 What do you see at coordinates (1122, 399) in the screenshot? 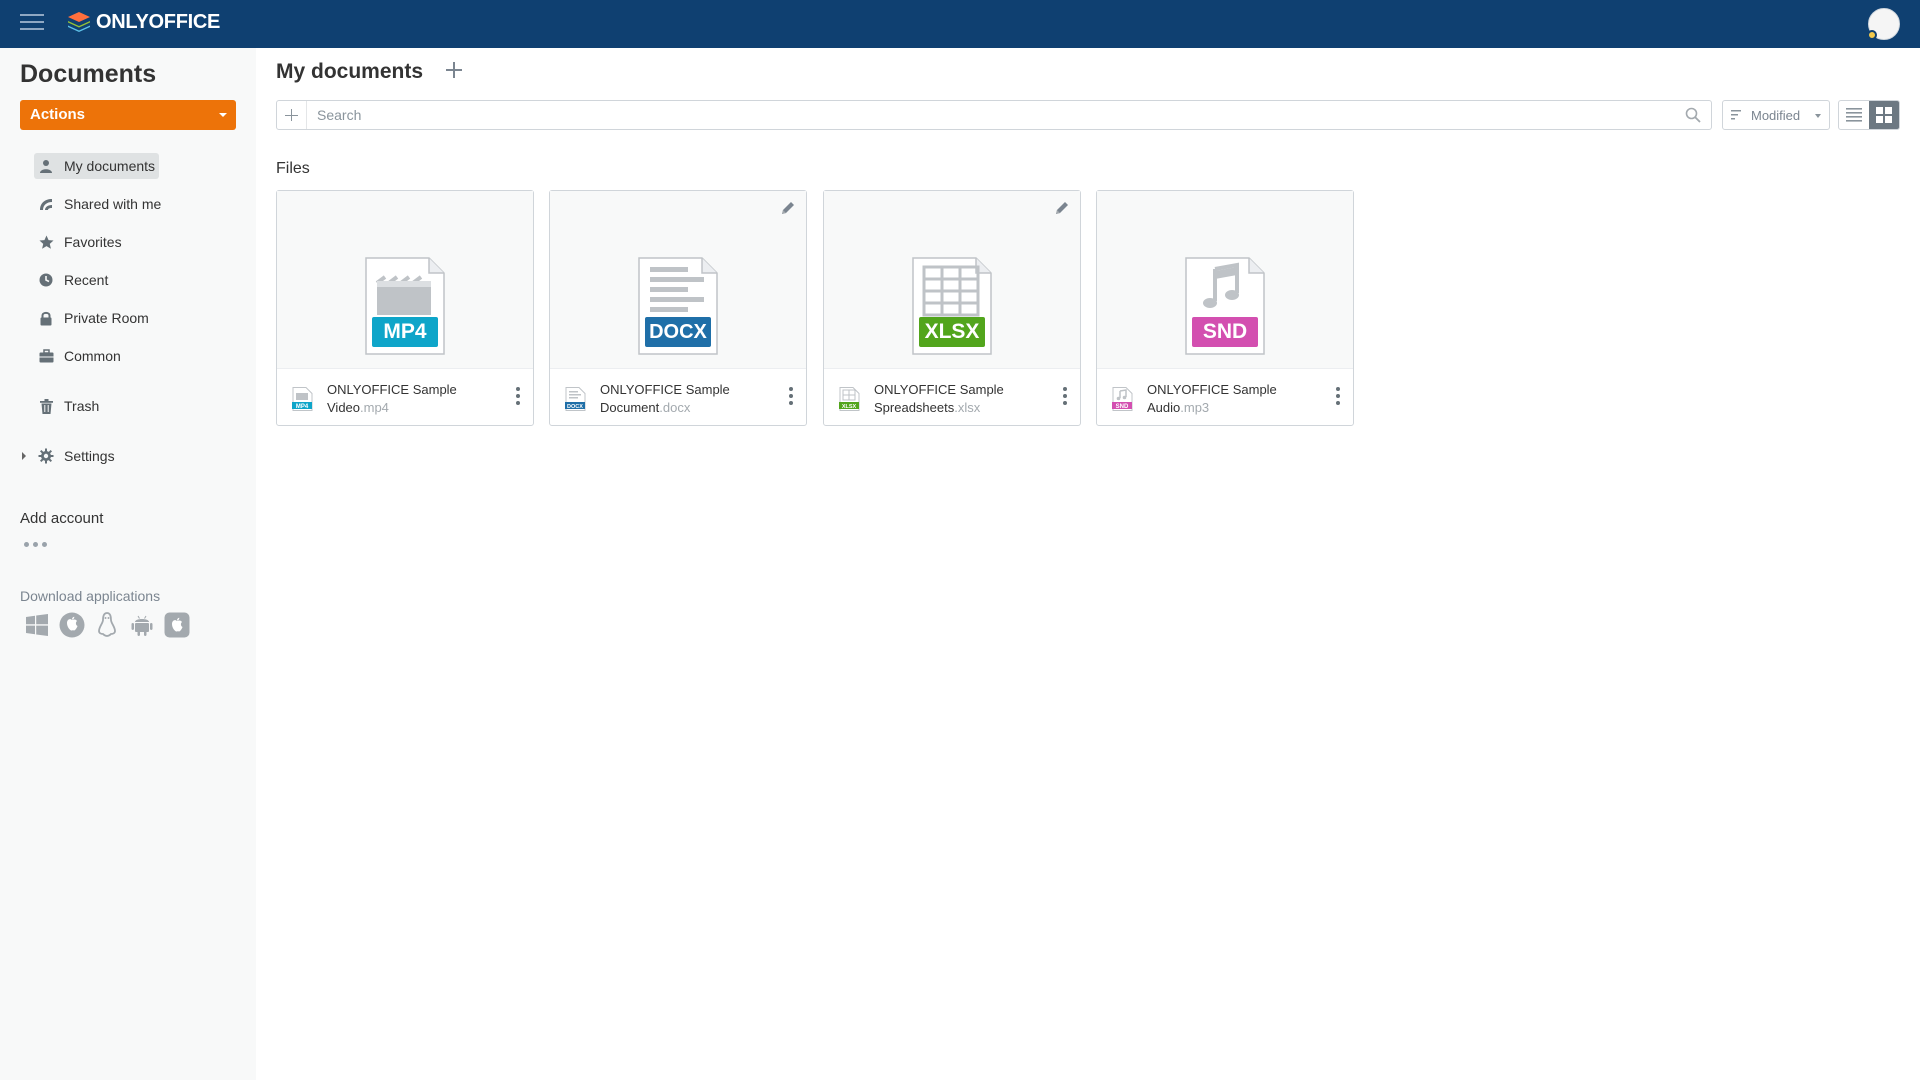
I see `audio-file-small-icon: SND` at bounding box center [1122, 399].